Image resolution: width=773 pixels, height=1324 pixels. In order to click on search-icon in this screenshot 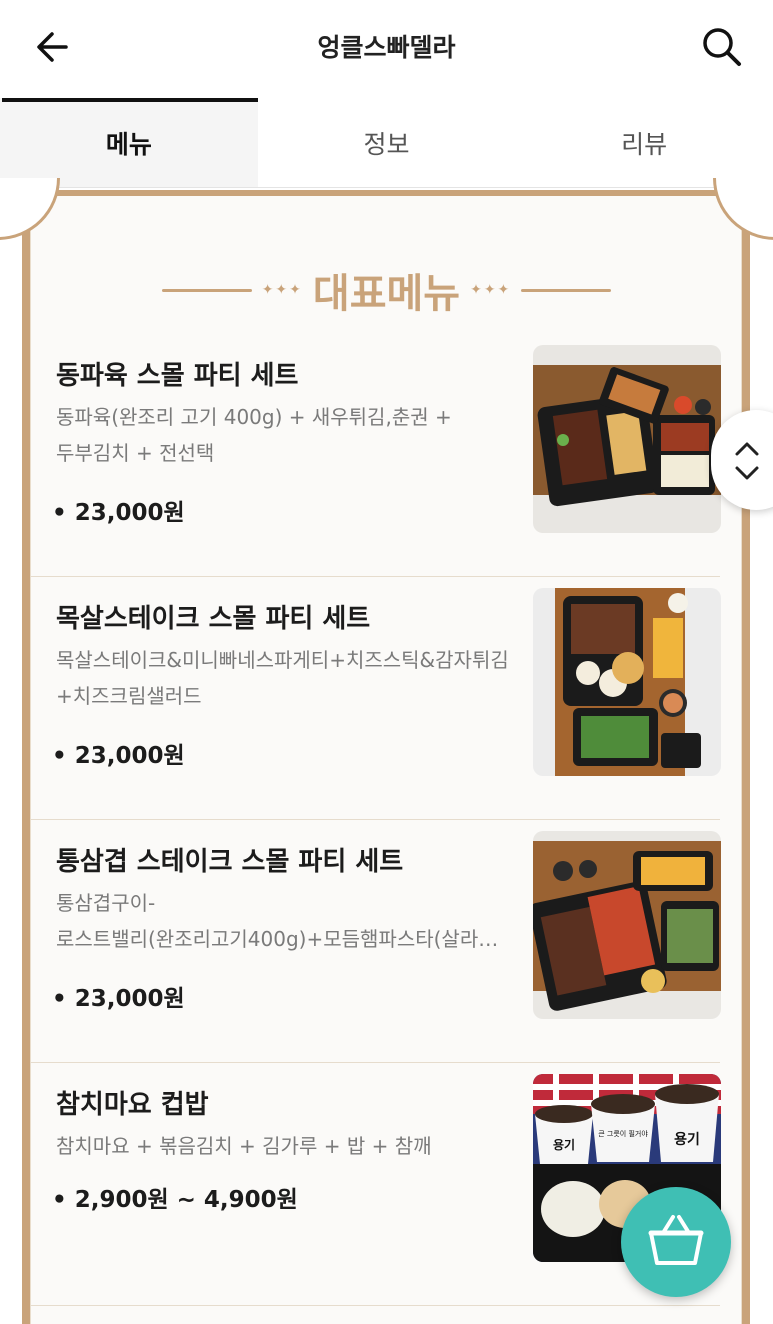, I will do `click(722, 47)`.